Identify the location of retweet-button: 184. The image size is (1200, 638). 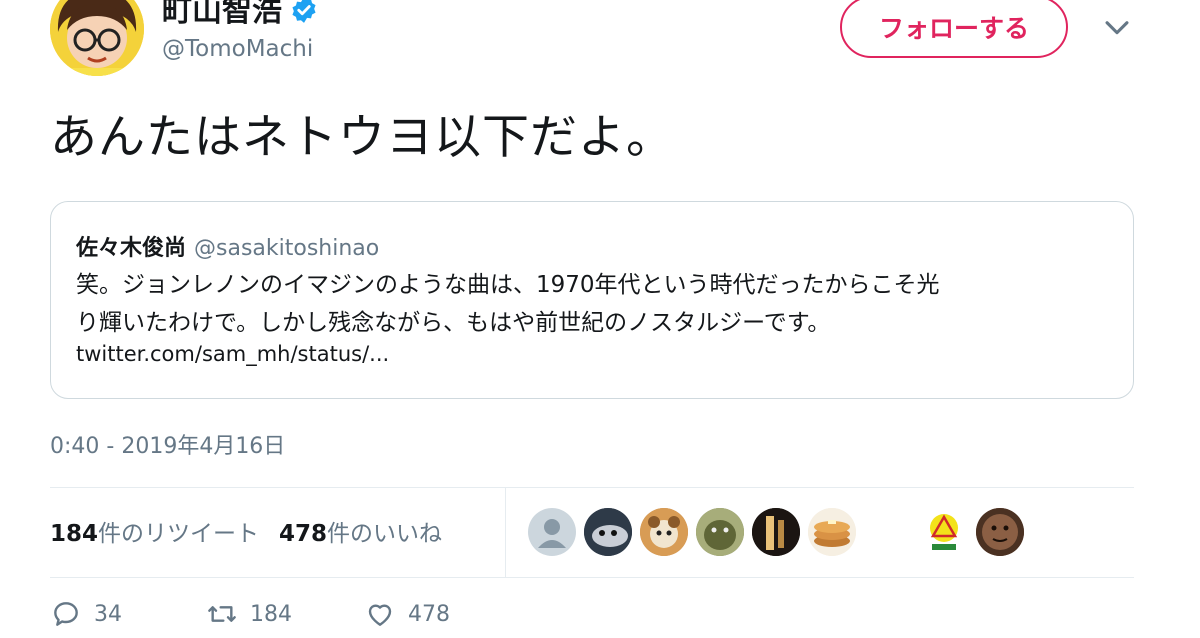
(249, 614).